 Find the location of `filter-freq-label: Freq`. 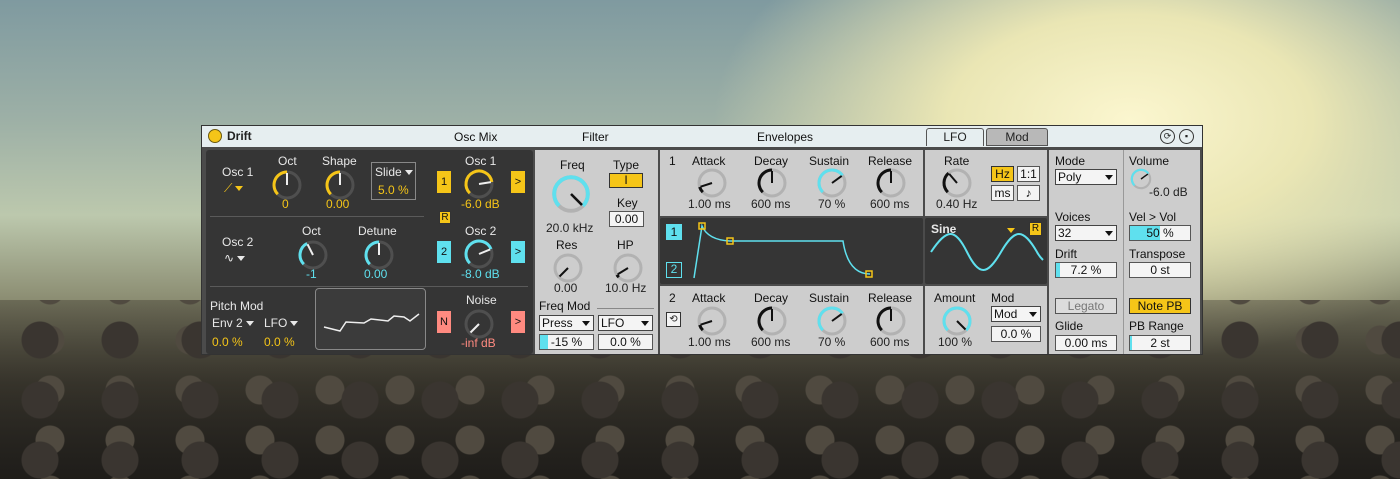

filter-freq-label: Freq is located at coordinates (572, 165).